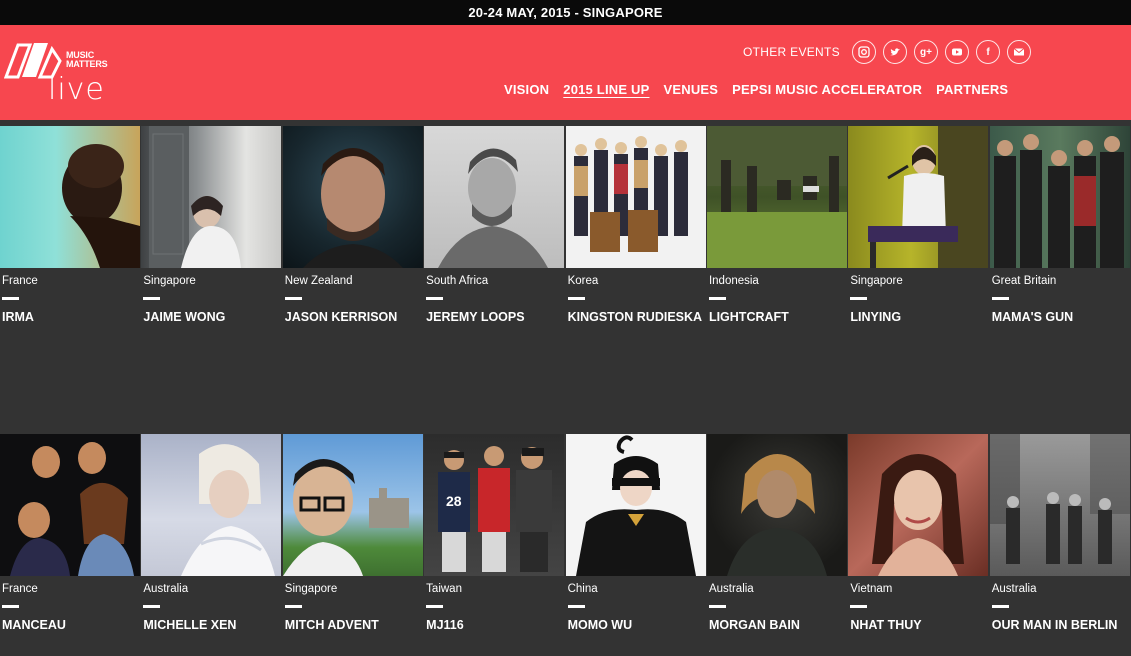 This screenshot has height=656, width=1131. Describe the element at coordinates (457, 281) in the screenshot. I see `artist-country: South Africa` at that location.